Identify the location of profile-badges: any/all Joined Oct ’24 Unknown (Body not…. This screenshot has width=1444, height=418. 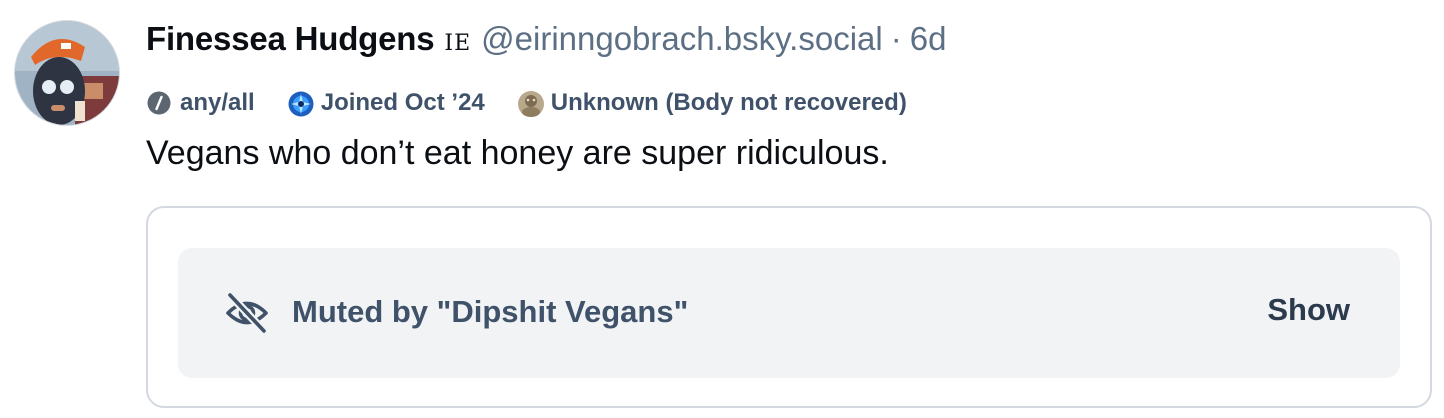
(542, 103).